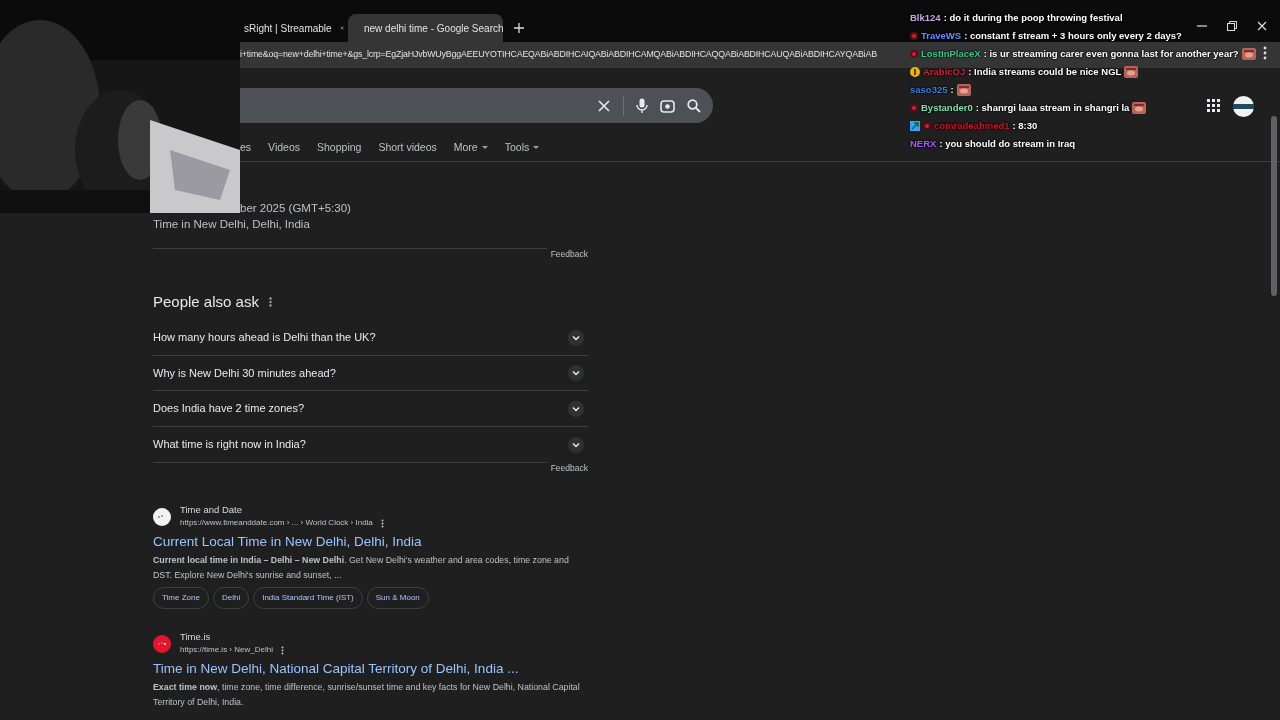 The width and height of the screenshot is (1280, 720). I want to click on chat-username: NERX, so click(923, 143).